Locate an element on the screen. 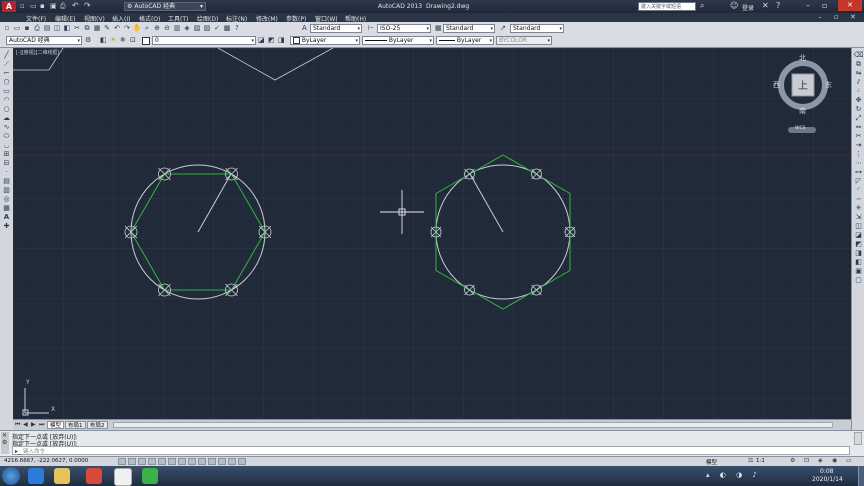 The image size is (864, 486). start-button is located at coordinates (11, 476).